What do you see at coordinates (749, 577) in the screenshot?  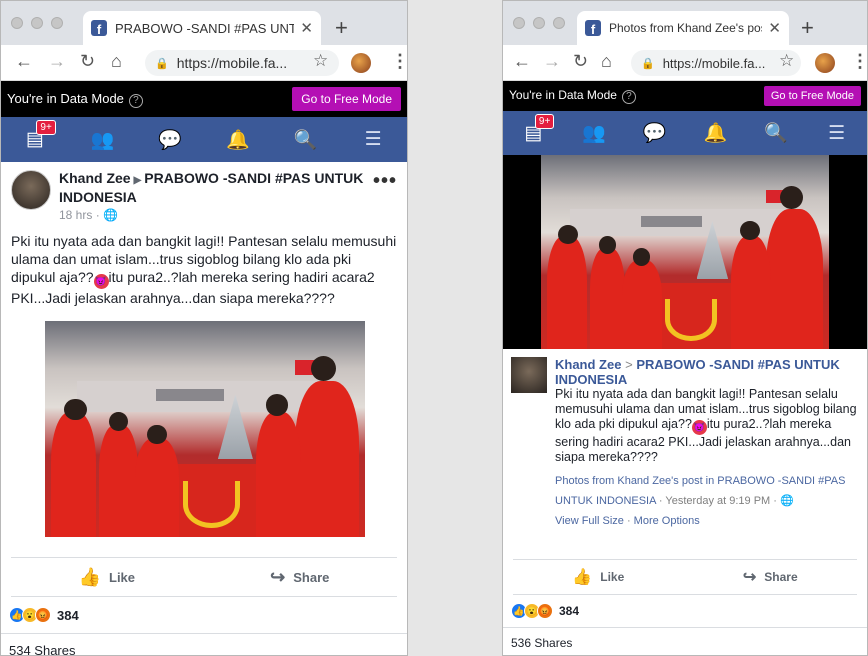 I see `share-arrow-icon: ↪` at bounding box center [749, 577].